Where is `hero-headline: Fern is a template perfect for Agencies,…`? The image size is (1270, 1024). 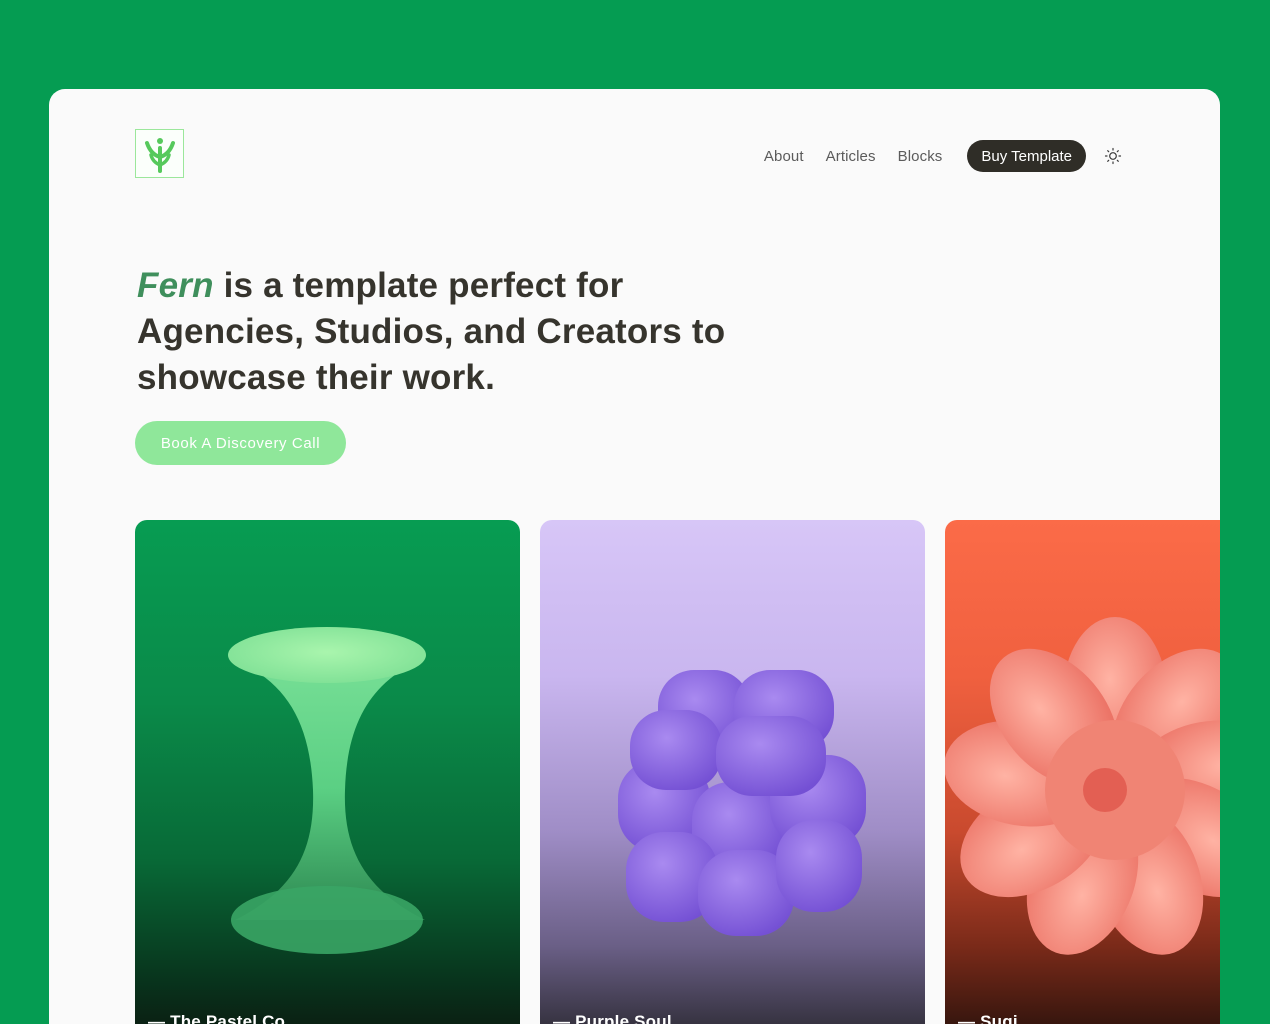
hero-headline: Fern is a template perfect for Agencies,… is located at coordinates (447, 332).